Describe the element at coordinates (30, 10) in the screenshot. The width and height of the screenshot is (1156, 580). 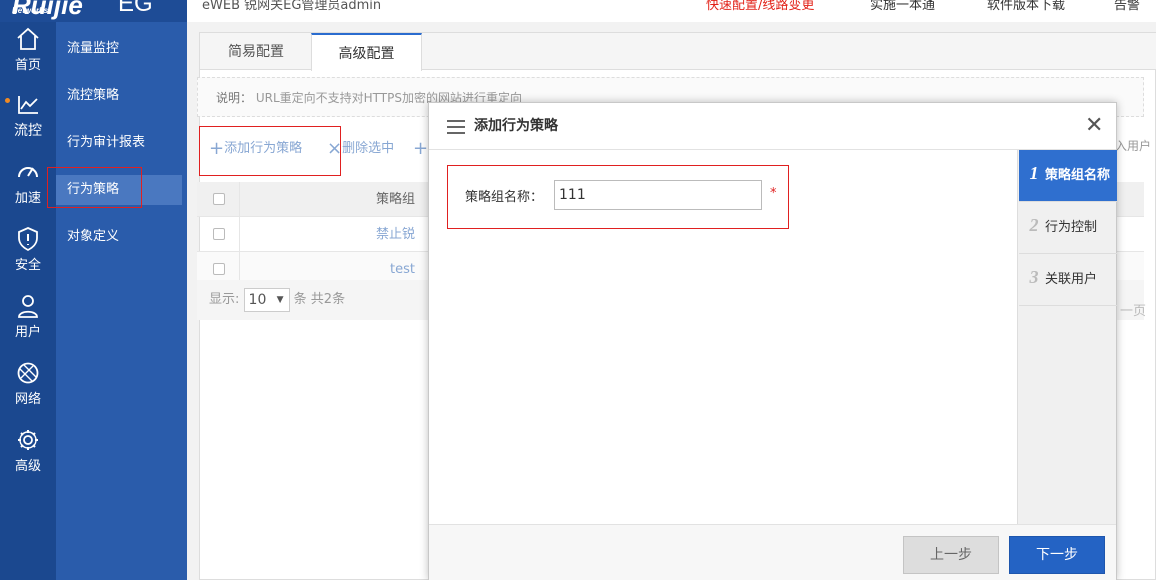
I see `logo-subtitle: Networks` at that location.